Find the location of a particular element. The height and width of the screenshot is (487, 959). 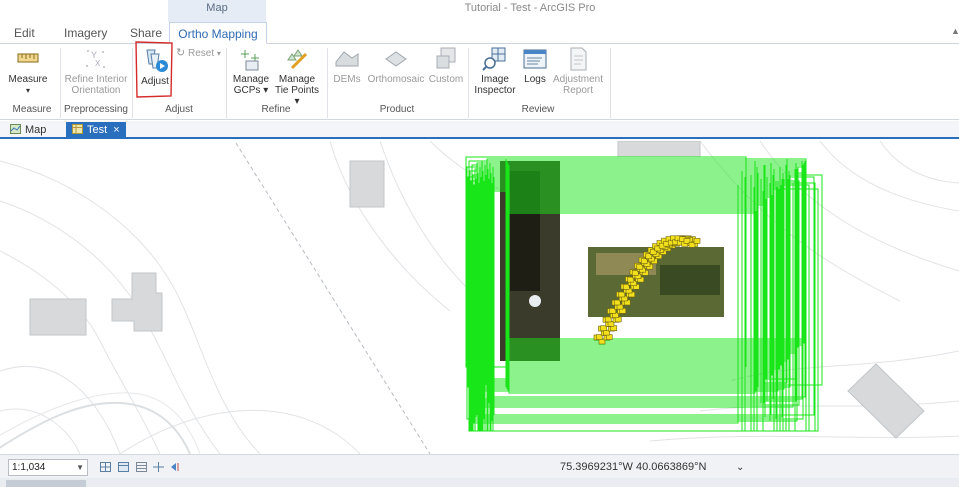

orthomosaic-icon is located at coordinates (396, 59).